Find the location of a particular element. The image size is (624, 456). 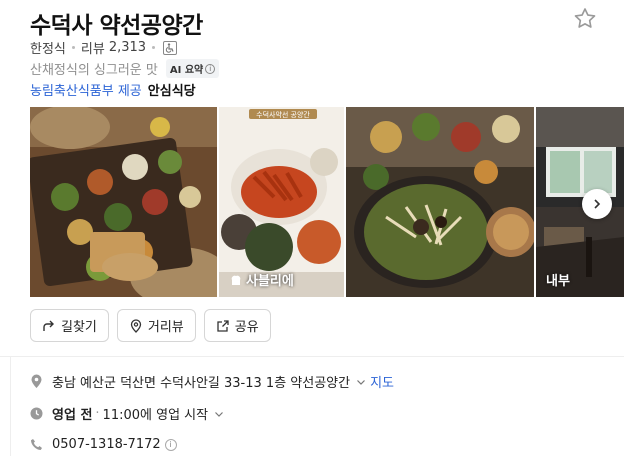

food-photo-image: 수덕사약선 공양간 is located at coordinates (281, 202).